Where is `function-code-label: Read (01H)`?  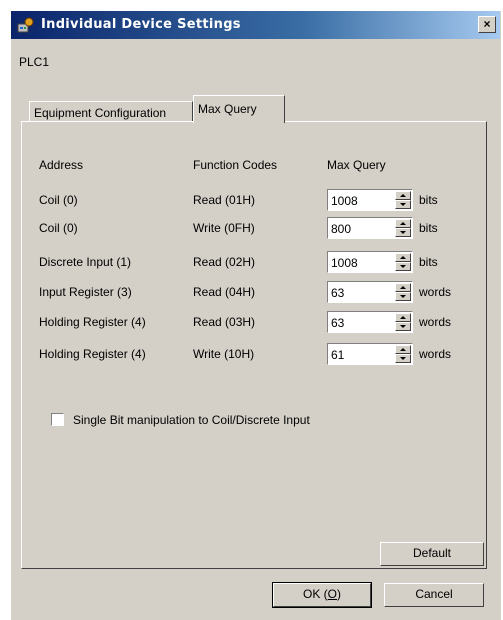
function-code-label: Read (01H) is located at coordinates (224, 200).